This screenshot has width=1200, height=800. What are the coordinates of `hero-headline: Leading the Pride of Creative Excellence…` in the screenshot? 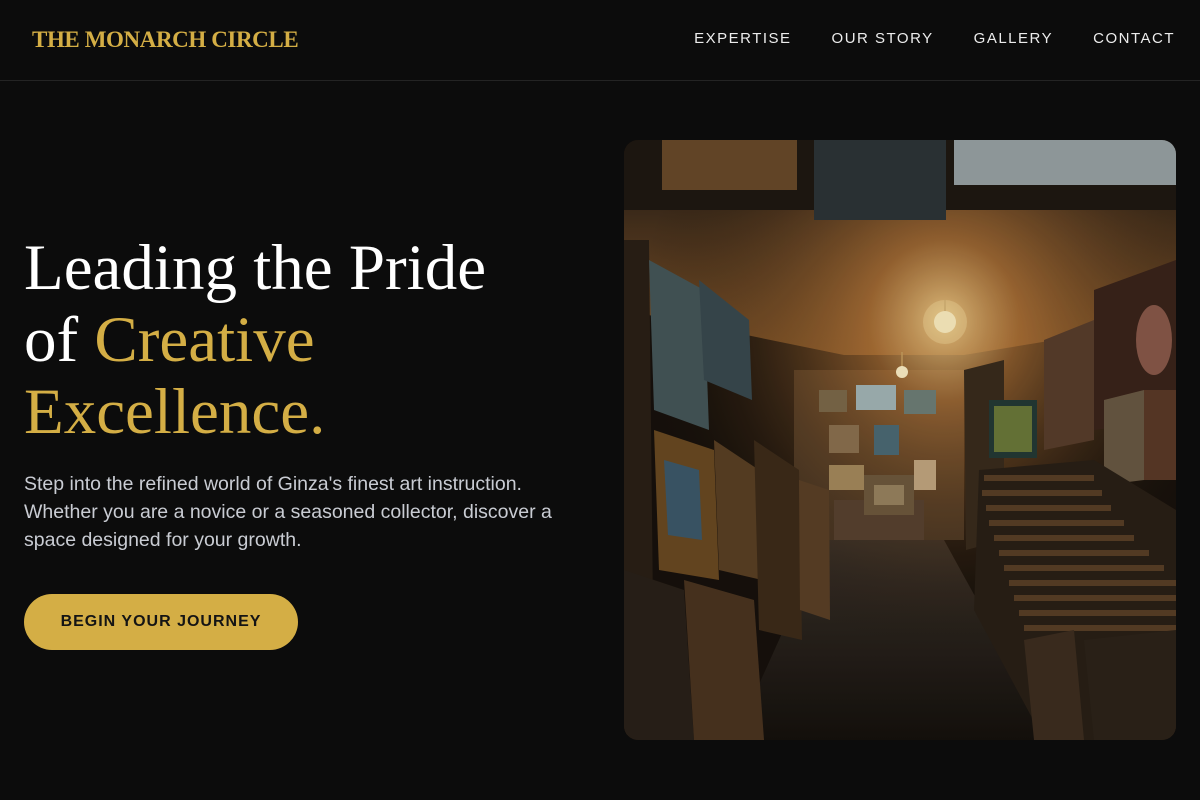 It's located at (314, 340).